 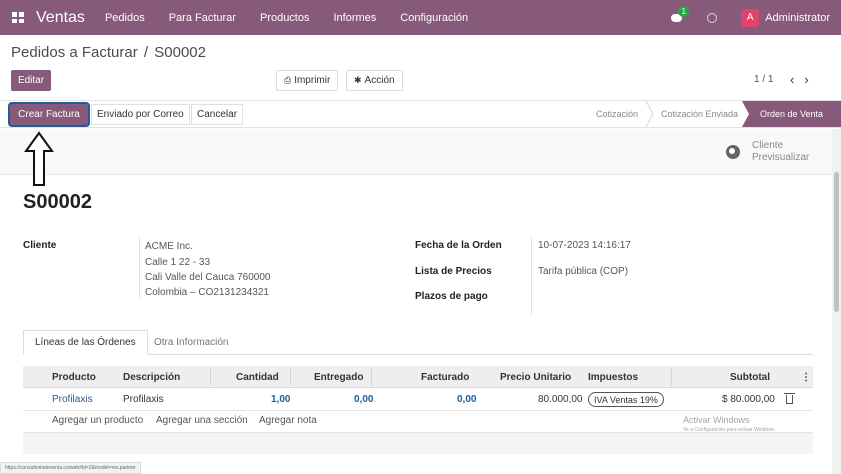 I want to click on add-product-link: Agregar un producto, so click(x=97, y=420).